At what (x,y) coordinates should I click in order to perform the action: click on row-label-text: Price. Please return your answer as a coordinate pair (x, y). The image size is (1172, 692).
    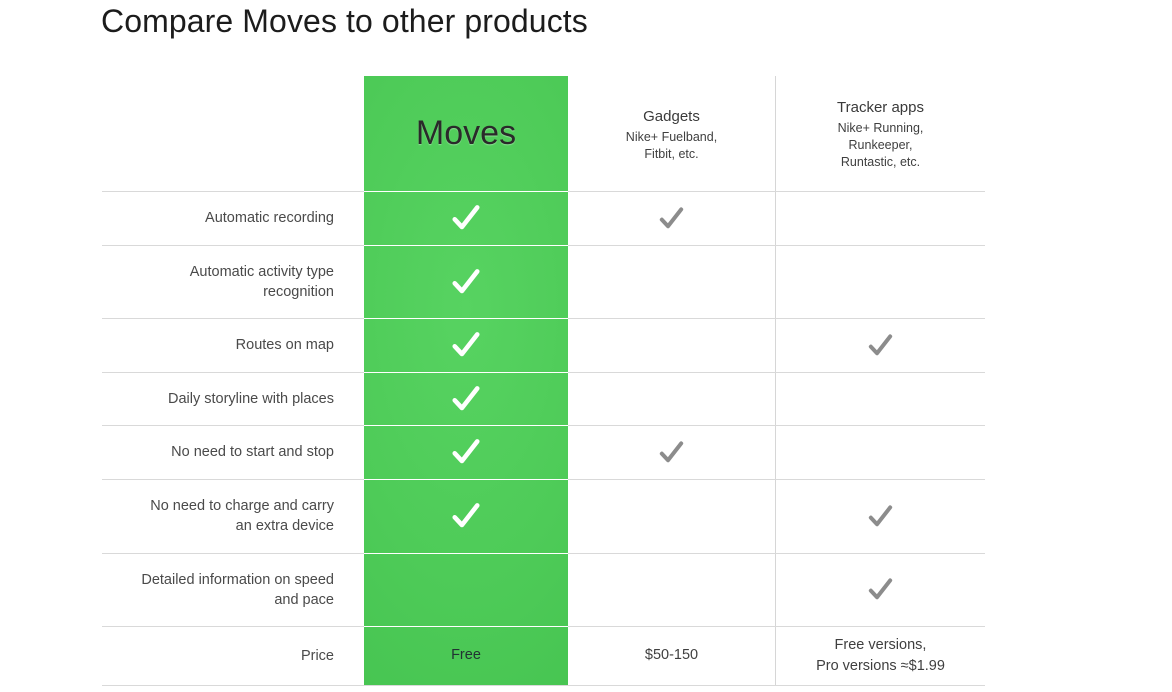
    Looking at the image, I should click on (317, 655).